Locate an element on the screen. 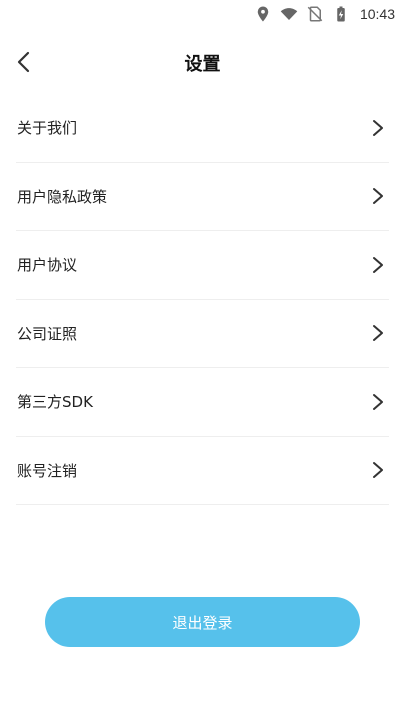  page-title: 设置 is located at coordinates (202, 64).